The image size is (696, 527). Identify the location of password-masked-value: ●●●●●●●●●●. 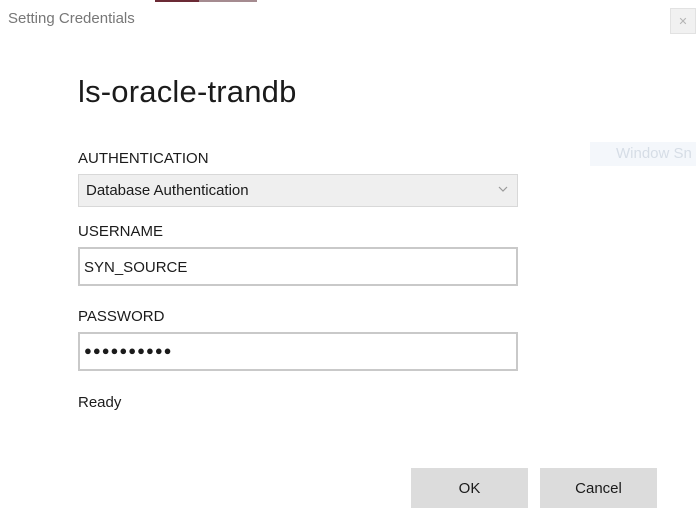
(128, 350).